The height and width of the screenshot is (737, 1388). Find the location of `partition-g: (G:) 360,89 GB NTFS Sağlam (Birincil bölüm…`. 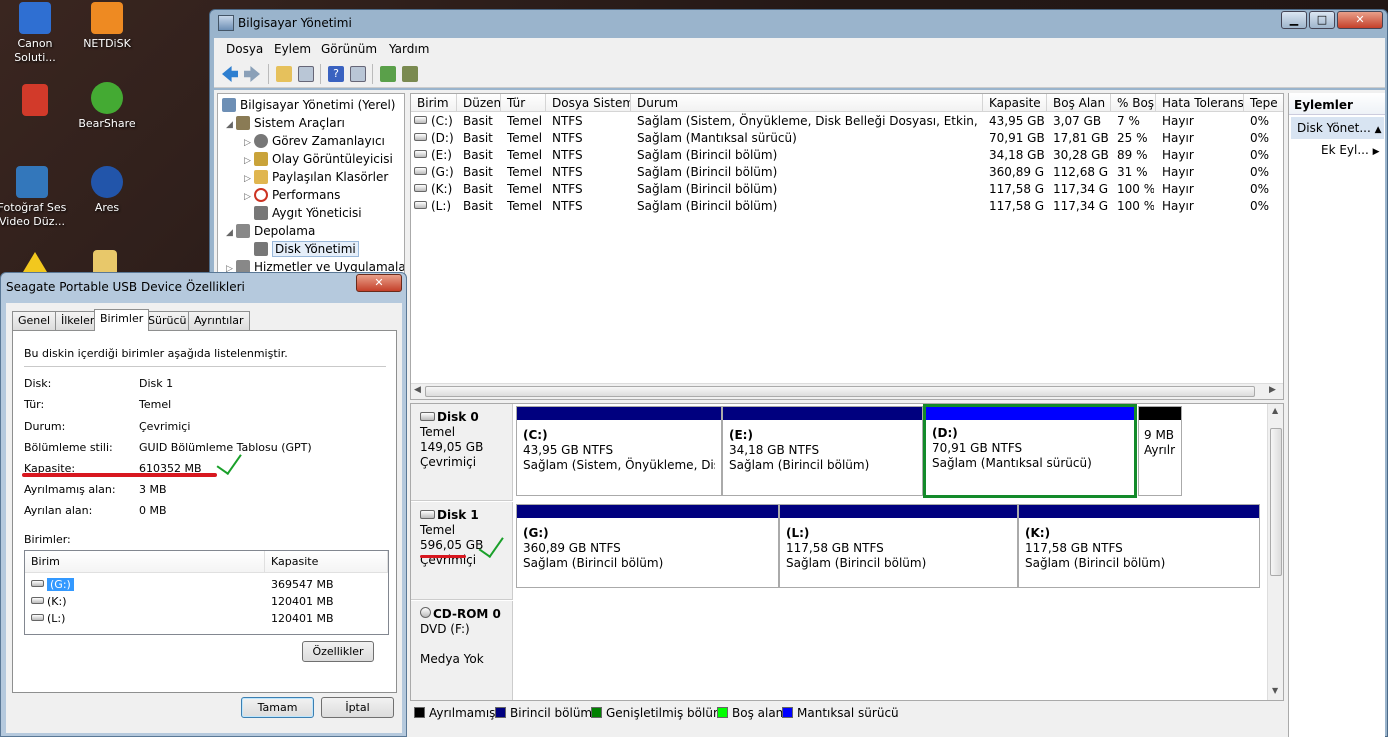

partition-g: (G:) 360,89 GB NTFS Sağlam (Birincil bölüm… is located at coordinates (647, 546).